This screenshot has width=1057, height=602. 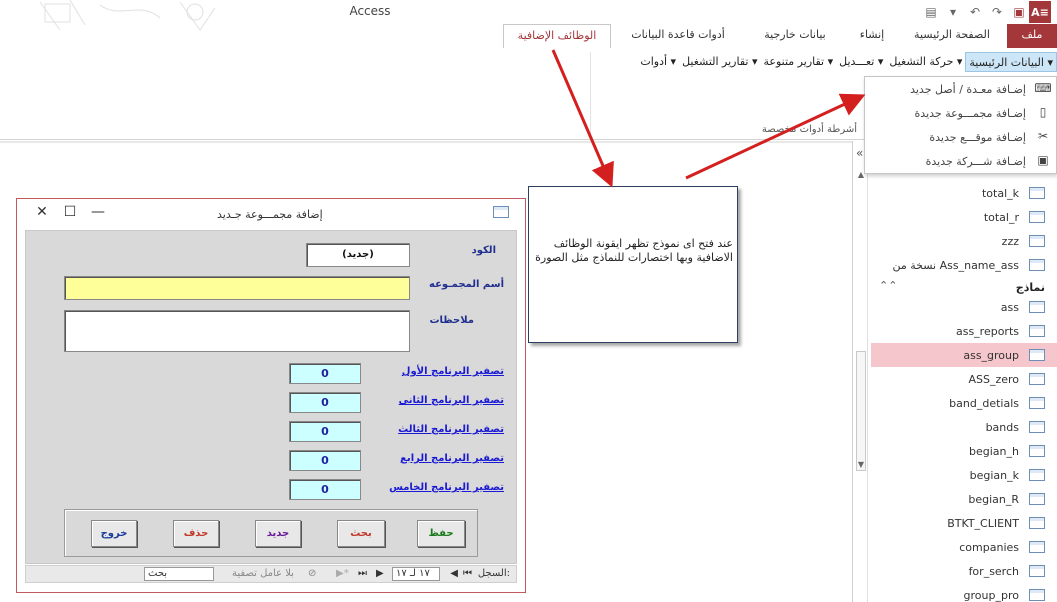 I want to click on scrollbar-thumb, so click(x=861, y=411).